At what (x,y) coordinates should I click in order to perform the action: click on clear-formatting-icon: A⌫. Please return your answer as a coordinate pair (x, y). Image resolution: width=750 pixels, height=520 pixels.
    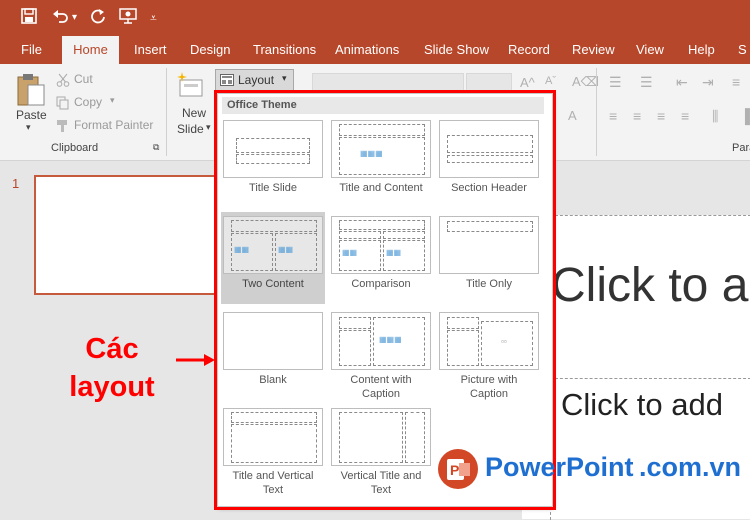
    Looking at the image, I should click on (585, 82).